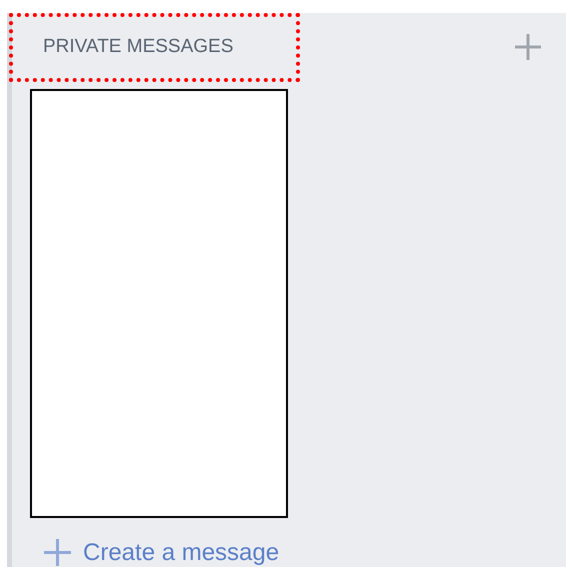  Describe the element at coordinates (528, 46) in the screenshot. I see `add-icon` at that location.